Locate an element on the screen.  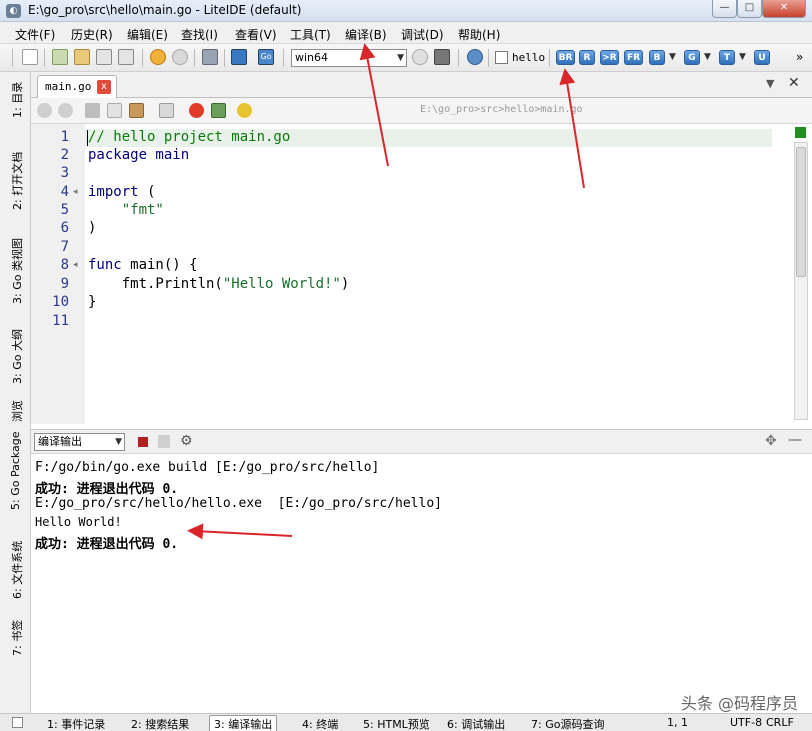
output-line: 成功: 进程退出代码 0. is located at coordinates (107, 489).